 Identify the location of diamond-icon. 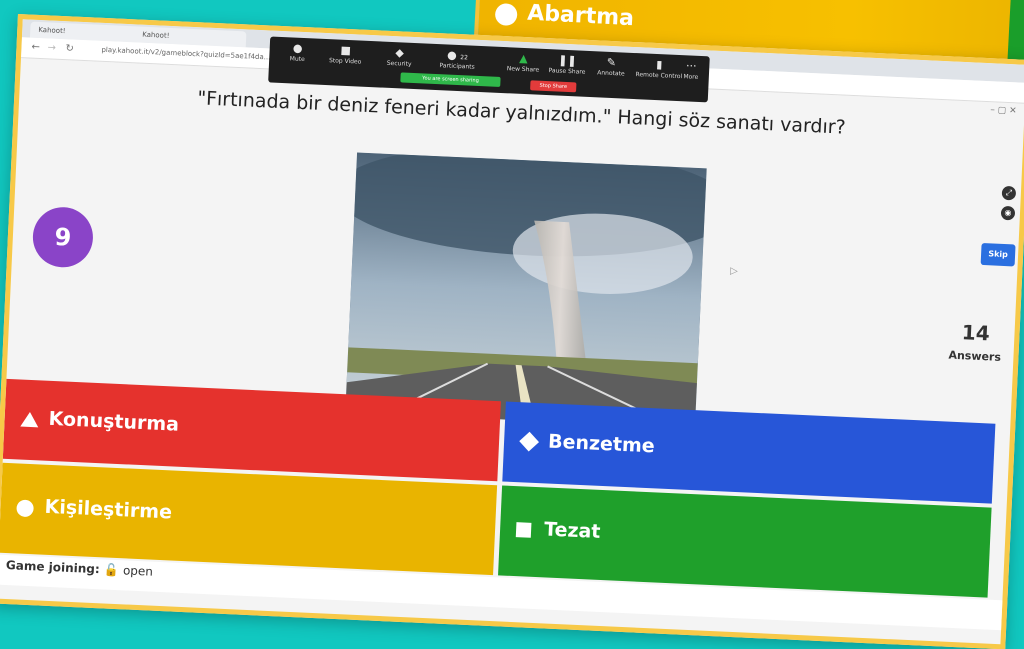
(529, 441).